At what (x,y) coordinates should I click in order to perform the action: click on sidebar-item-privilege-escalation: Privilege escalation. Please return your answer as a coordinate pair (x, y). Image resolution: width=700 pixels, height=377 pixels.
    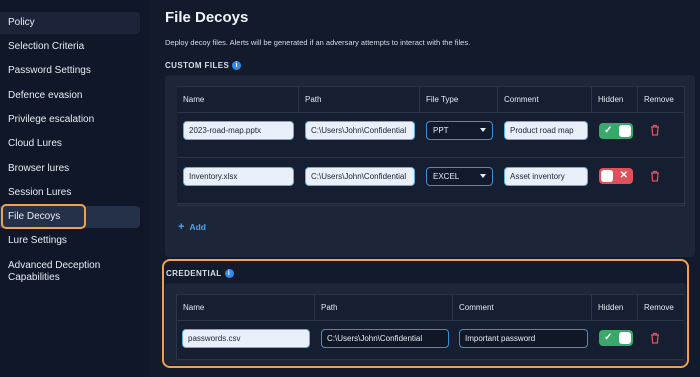
    Looking at the image, I should click on (70, 120).